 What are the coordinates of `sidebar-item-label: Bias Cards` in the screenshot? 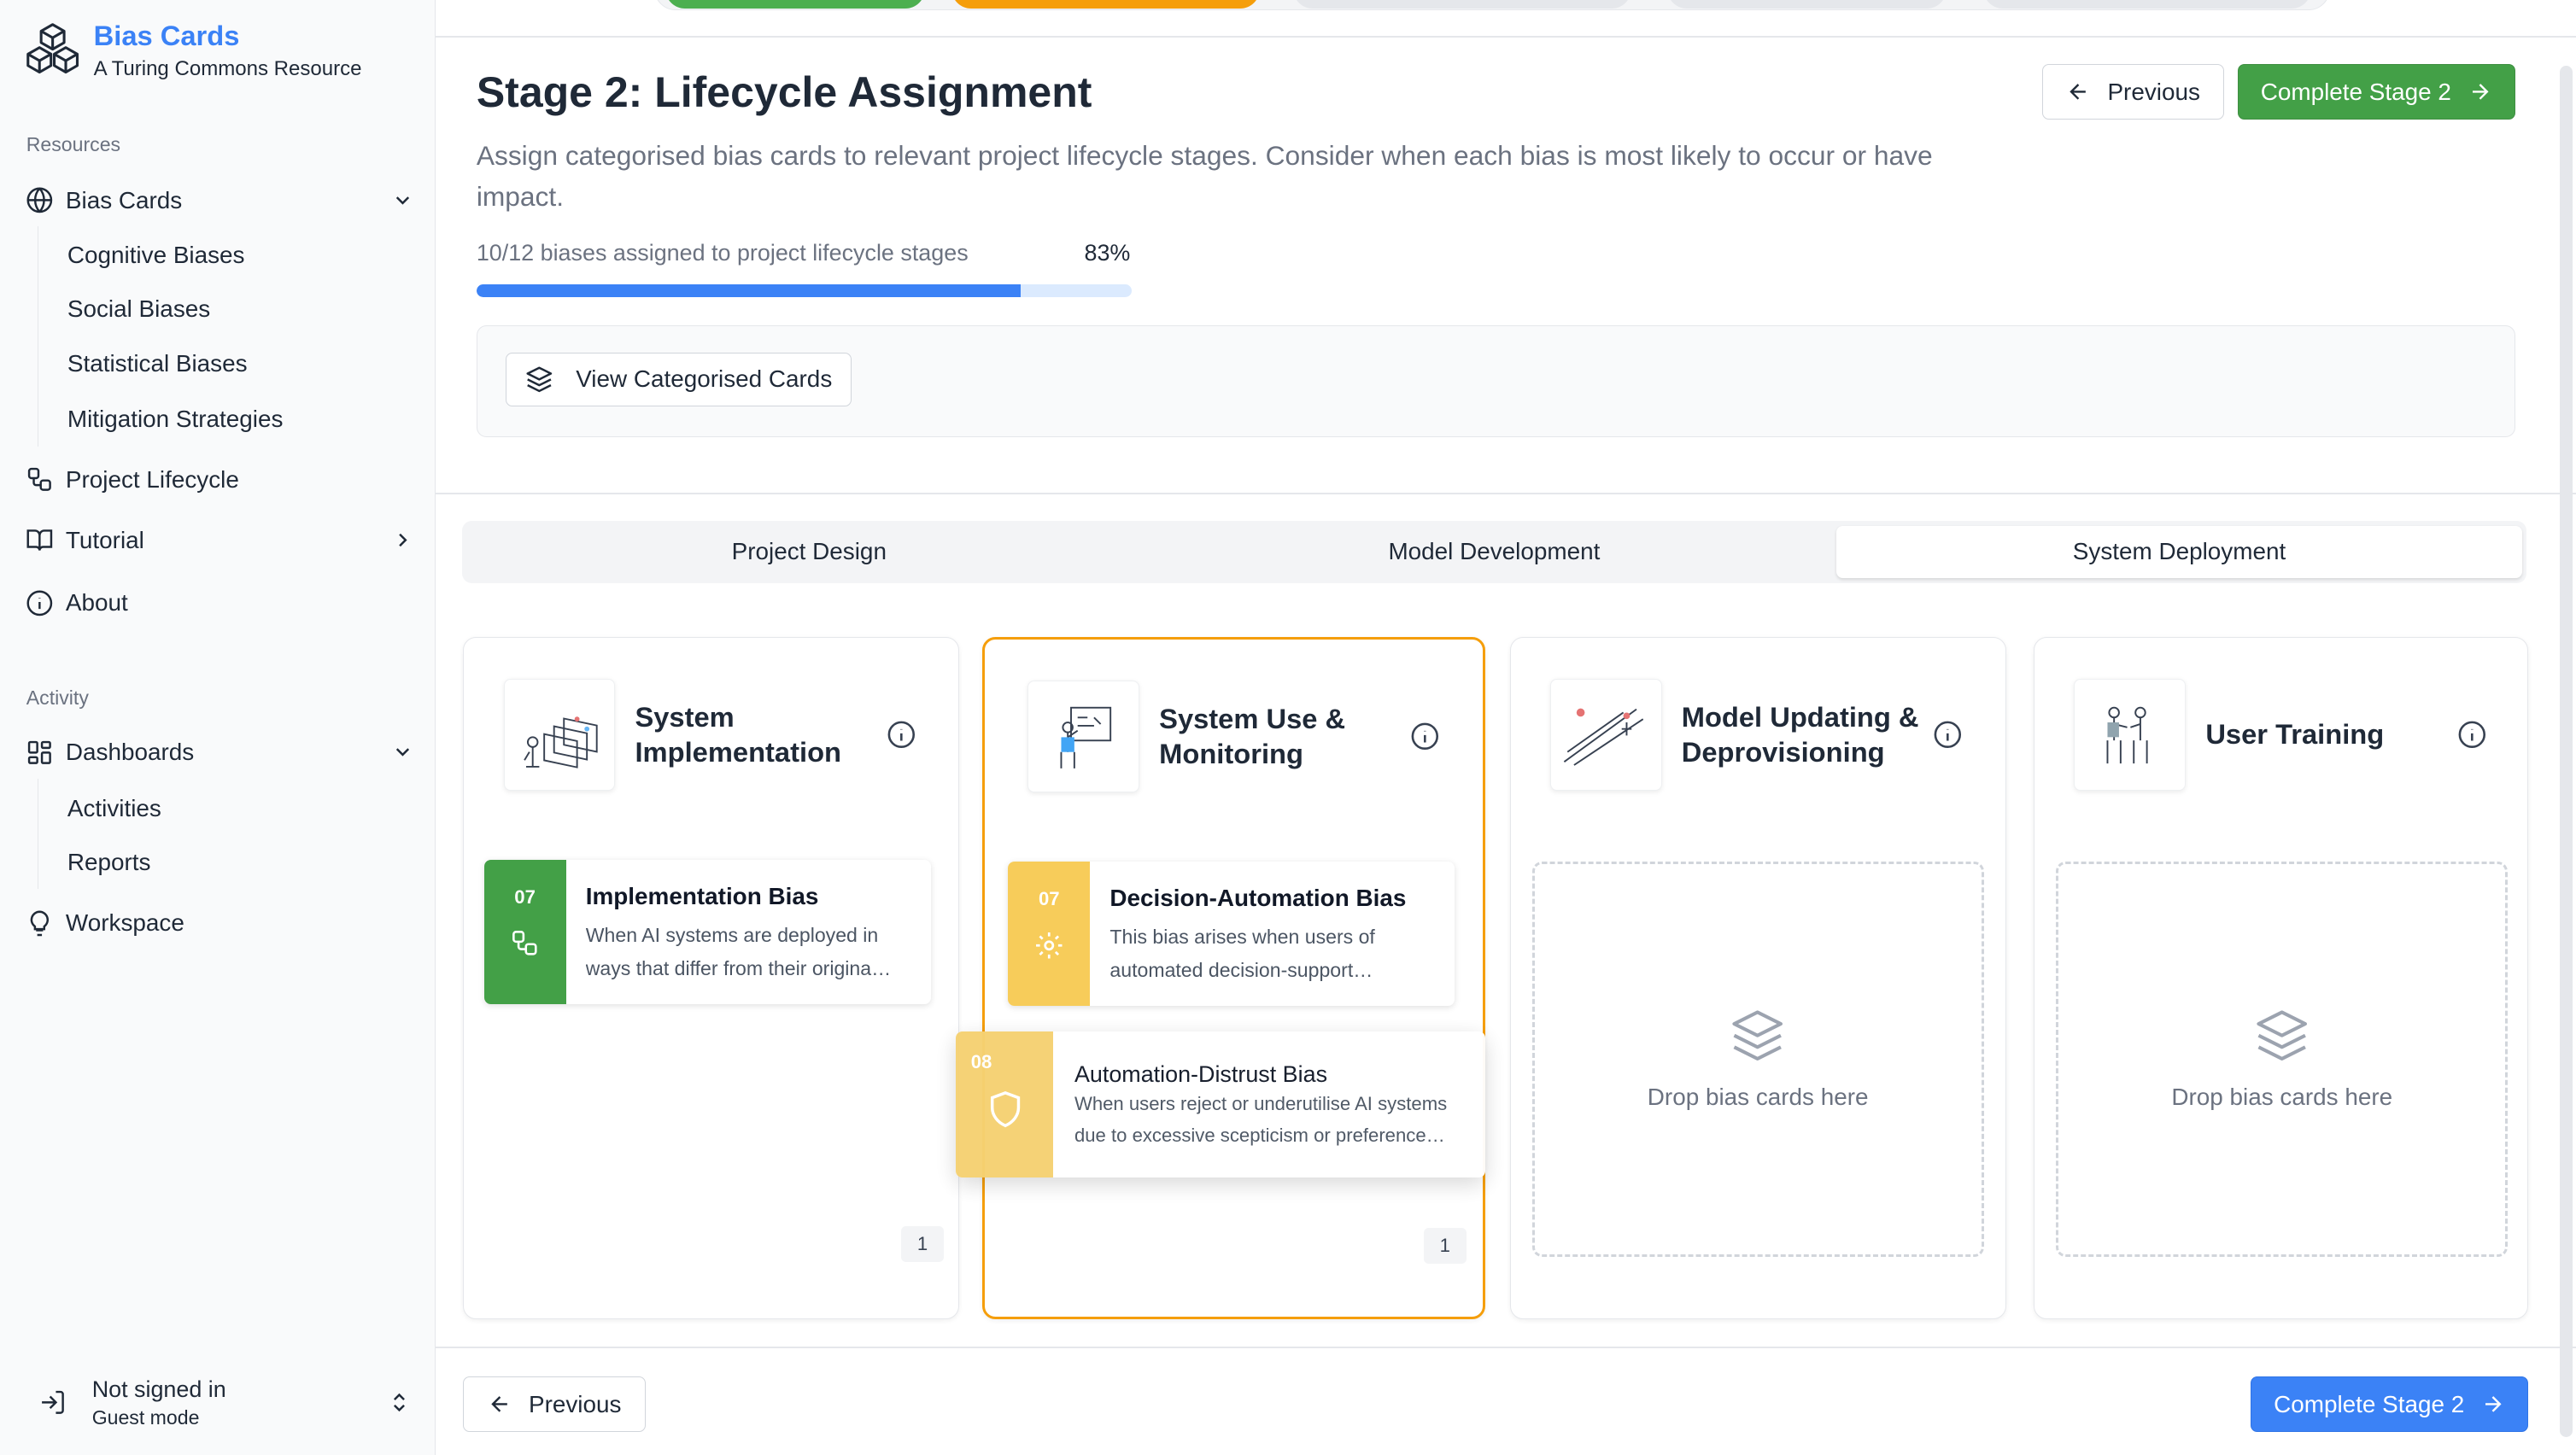 It's located at (124, 199).